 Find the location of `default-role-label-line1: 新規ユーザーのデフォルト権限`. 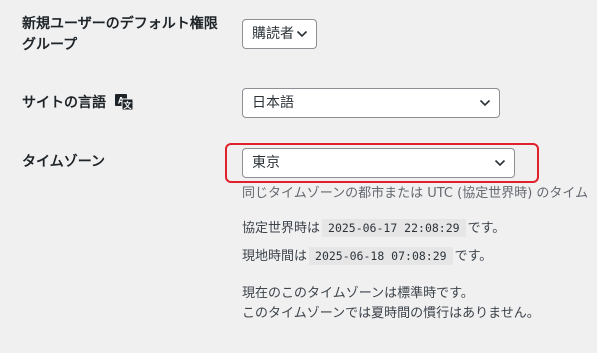

default-role-label-line1: 新規ユーザーのデフォルト権限 is located at coordinates (120, 24).